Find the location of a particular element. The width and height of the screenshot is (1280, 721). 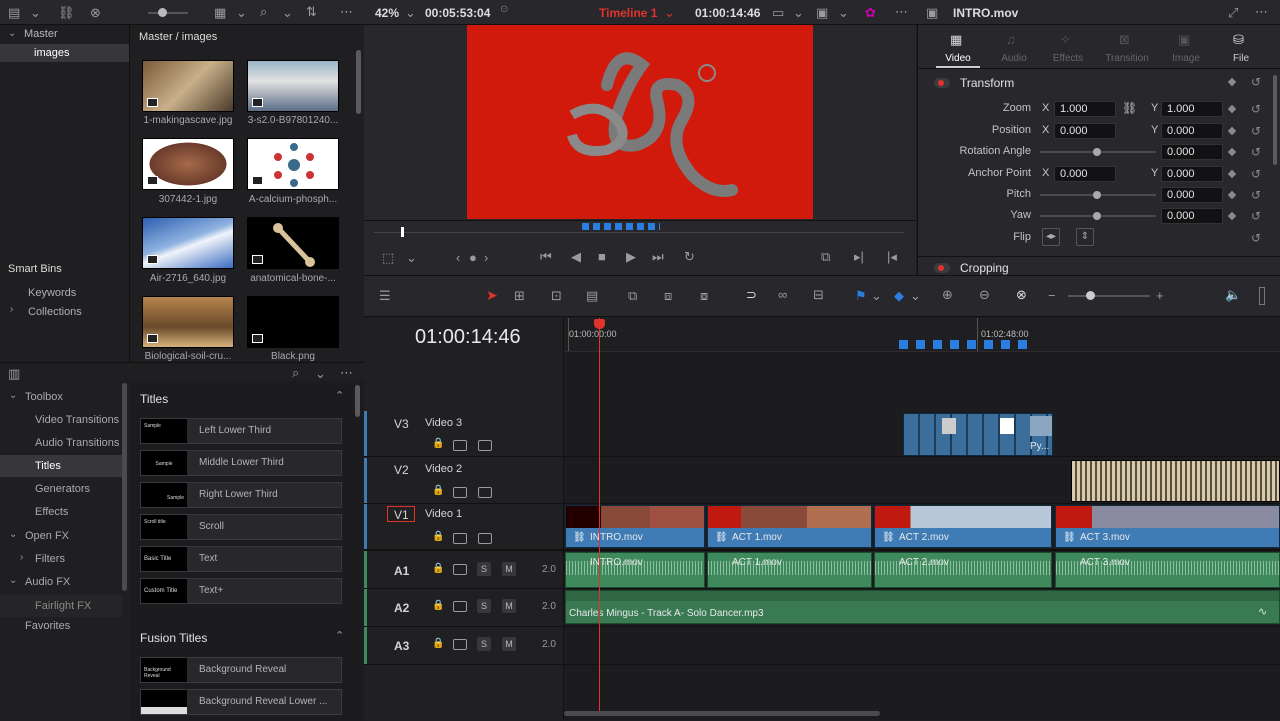

linked-selection-icon: ∞ is located at coordinates (782, 294).